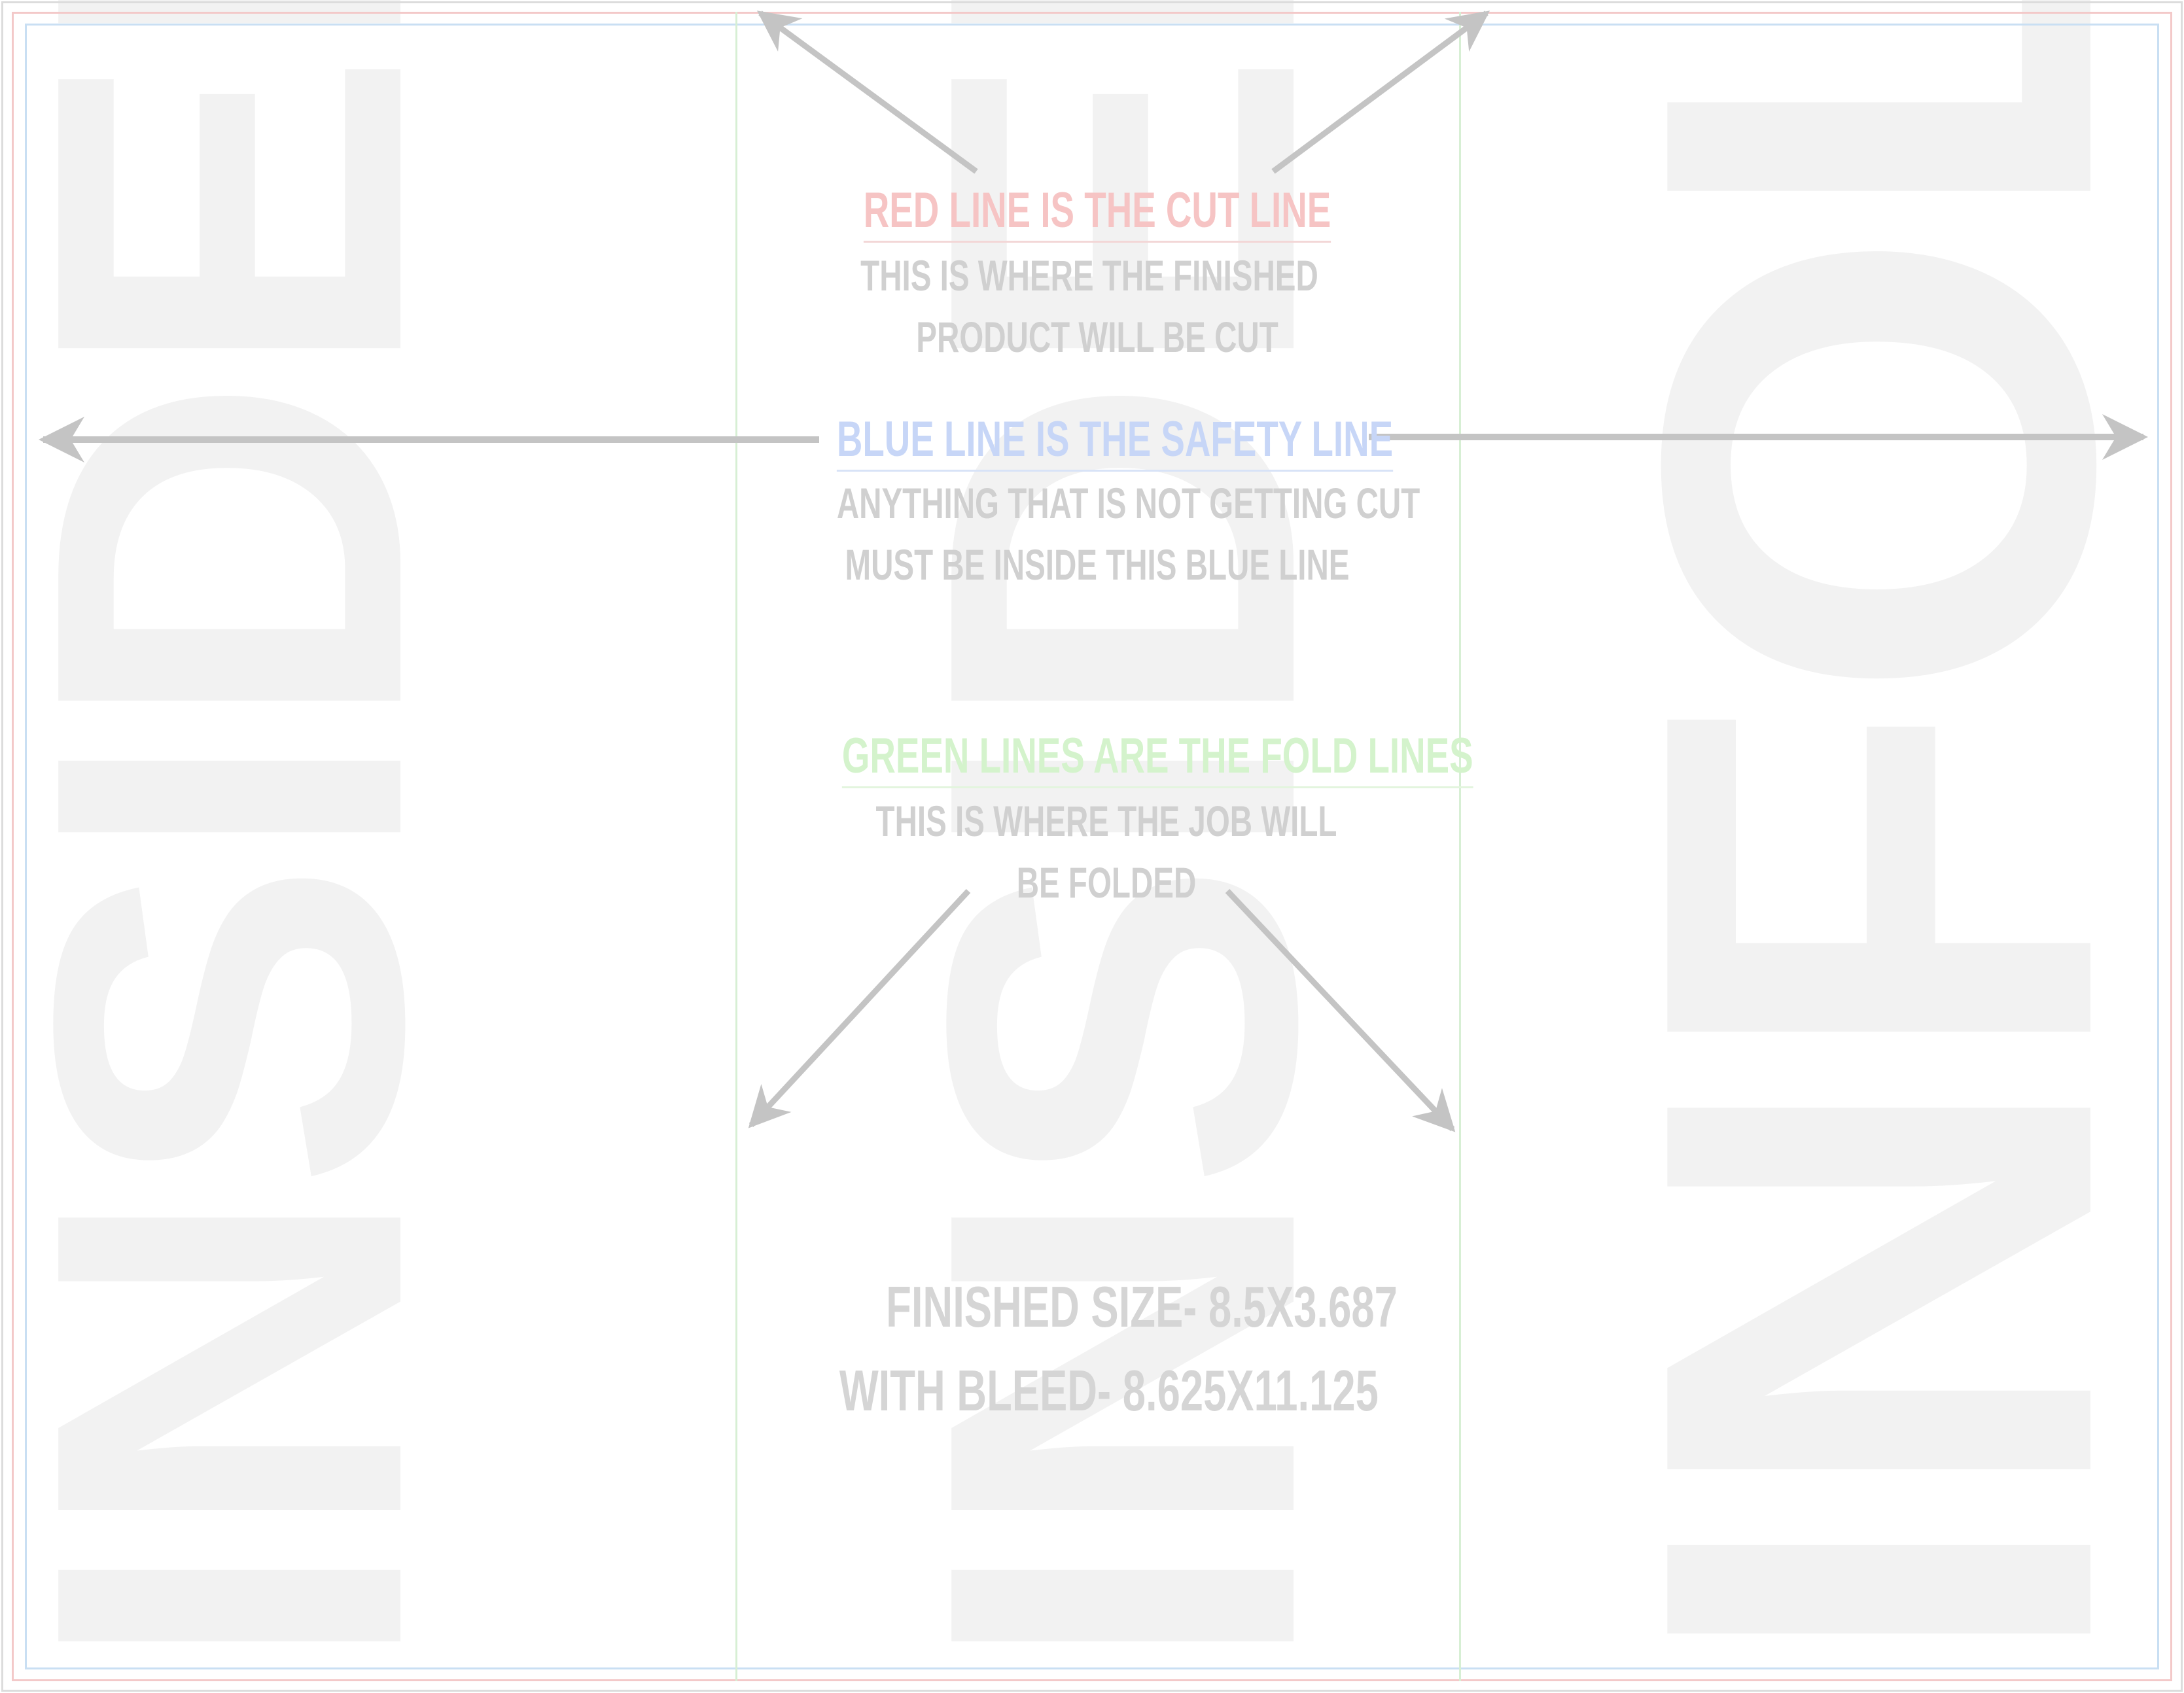 The height and width of the screenshot is (1693, 2184). What do you see at coordinates (1157, 758) in the screenshot?
I see `fold-line-heading: GREEN LINES ARE THE FOLD LINES` at bounding box center [1157, 758].